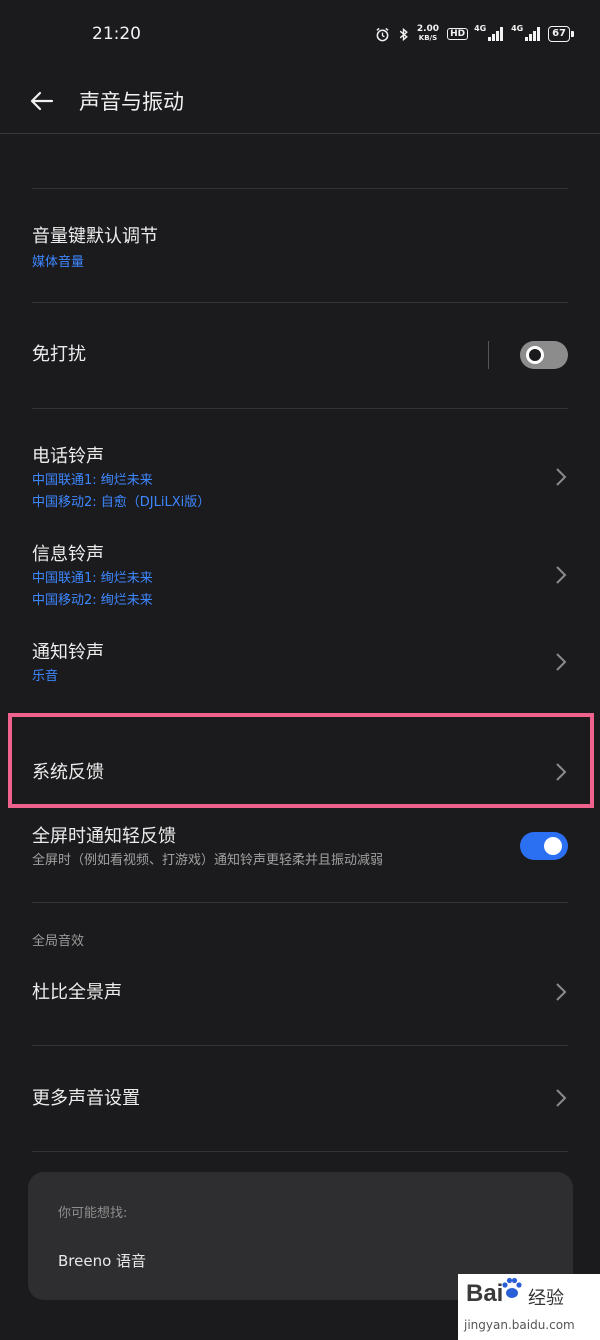 The height and width of the screenshot is (1340, 600). Describe the element at coordinates (58, 262) in the screenshot. I see `setting-value: 媒体音量` at that location.